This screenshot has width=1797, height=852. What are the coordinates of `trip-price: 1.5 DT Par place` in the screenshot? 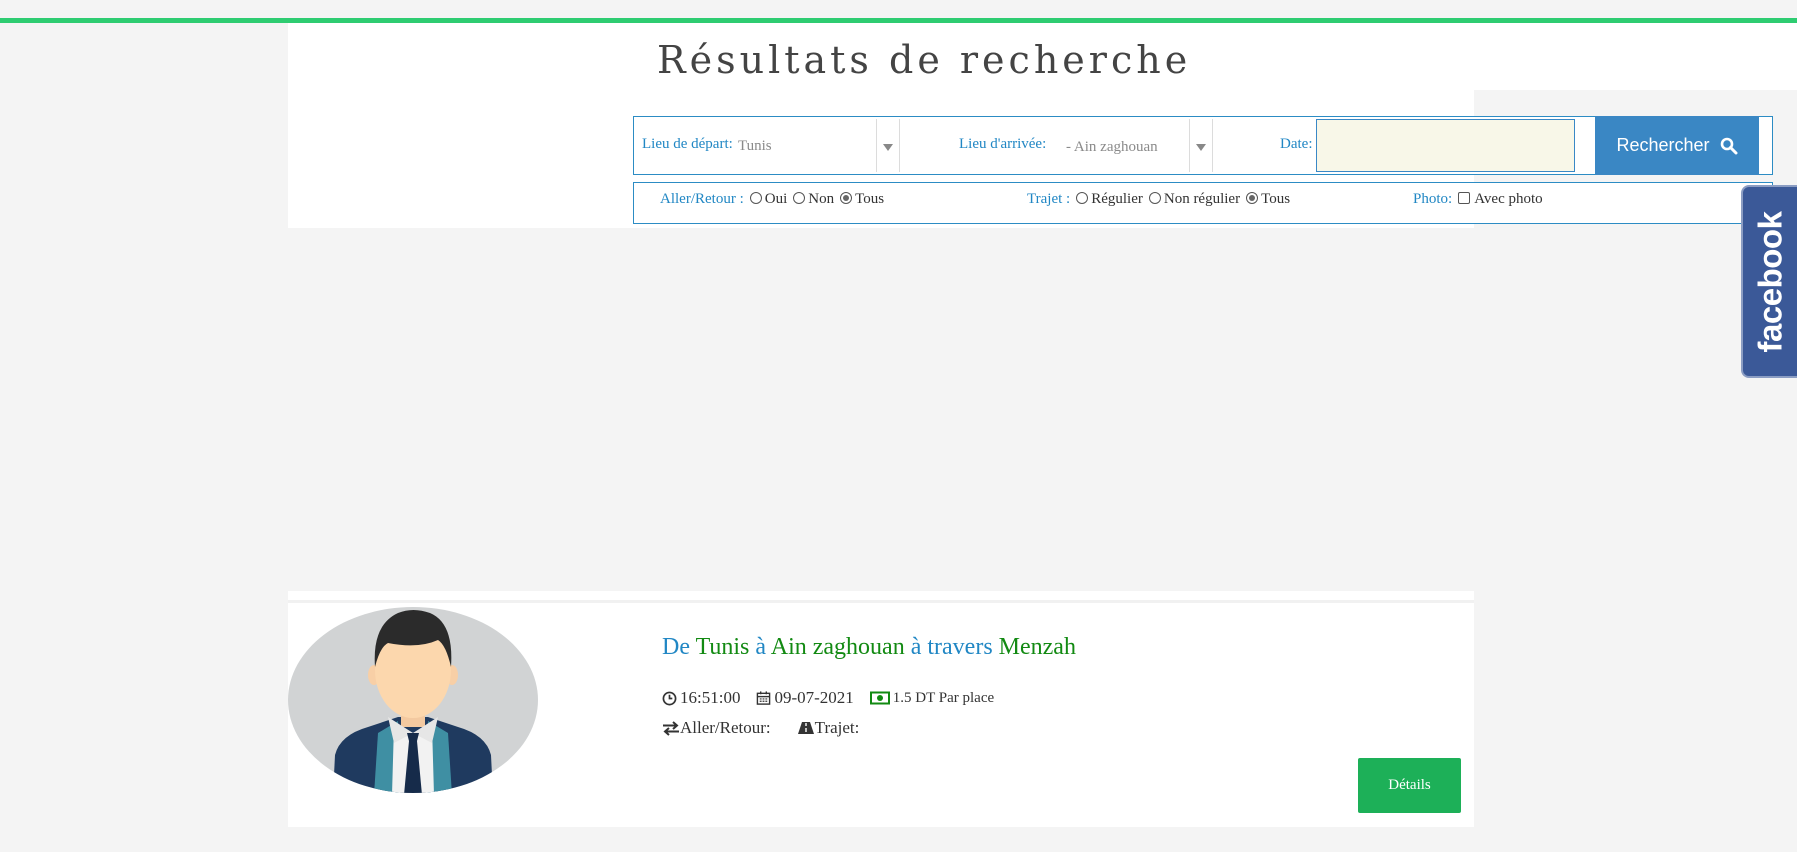 It's located at (932, 698).